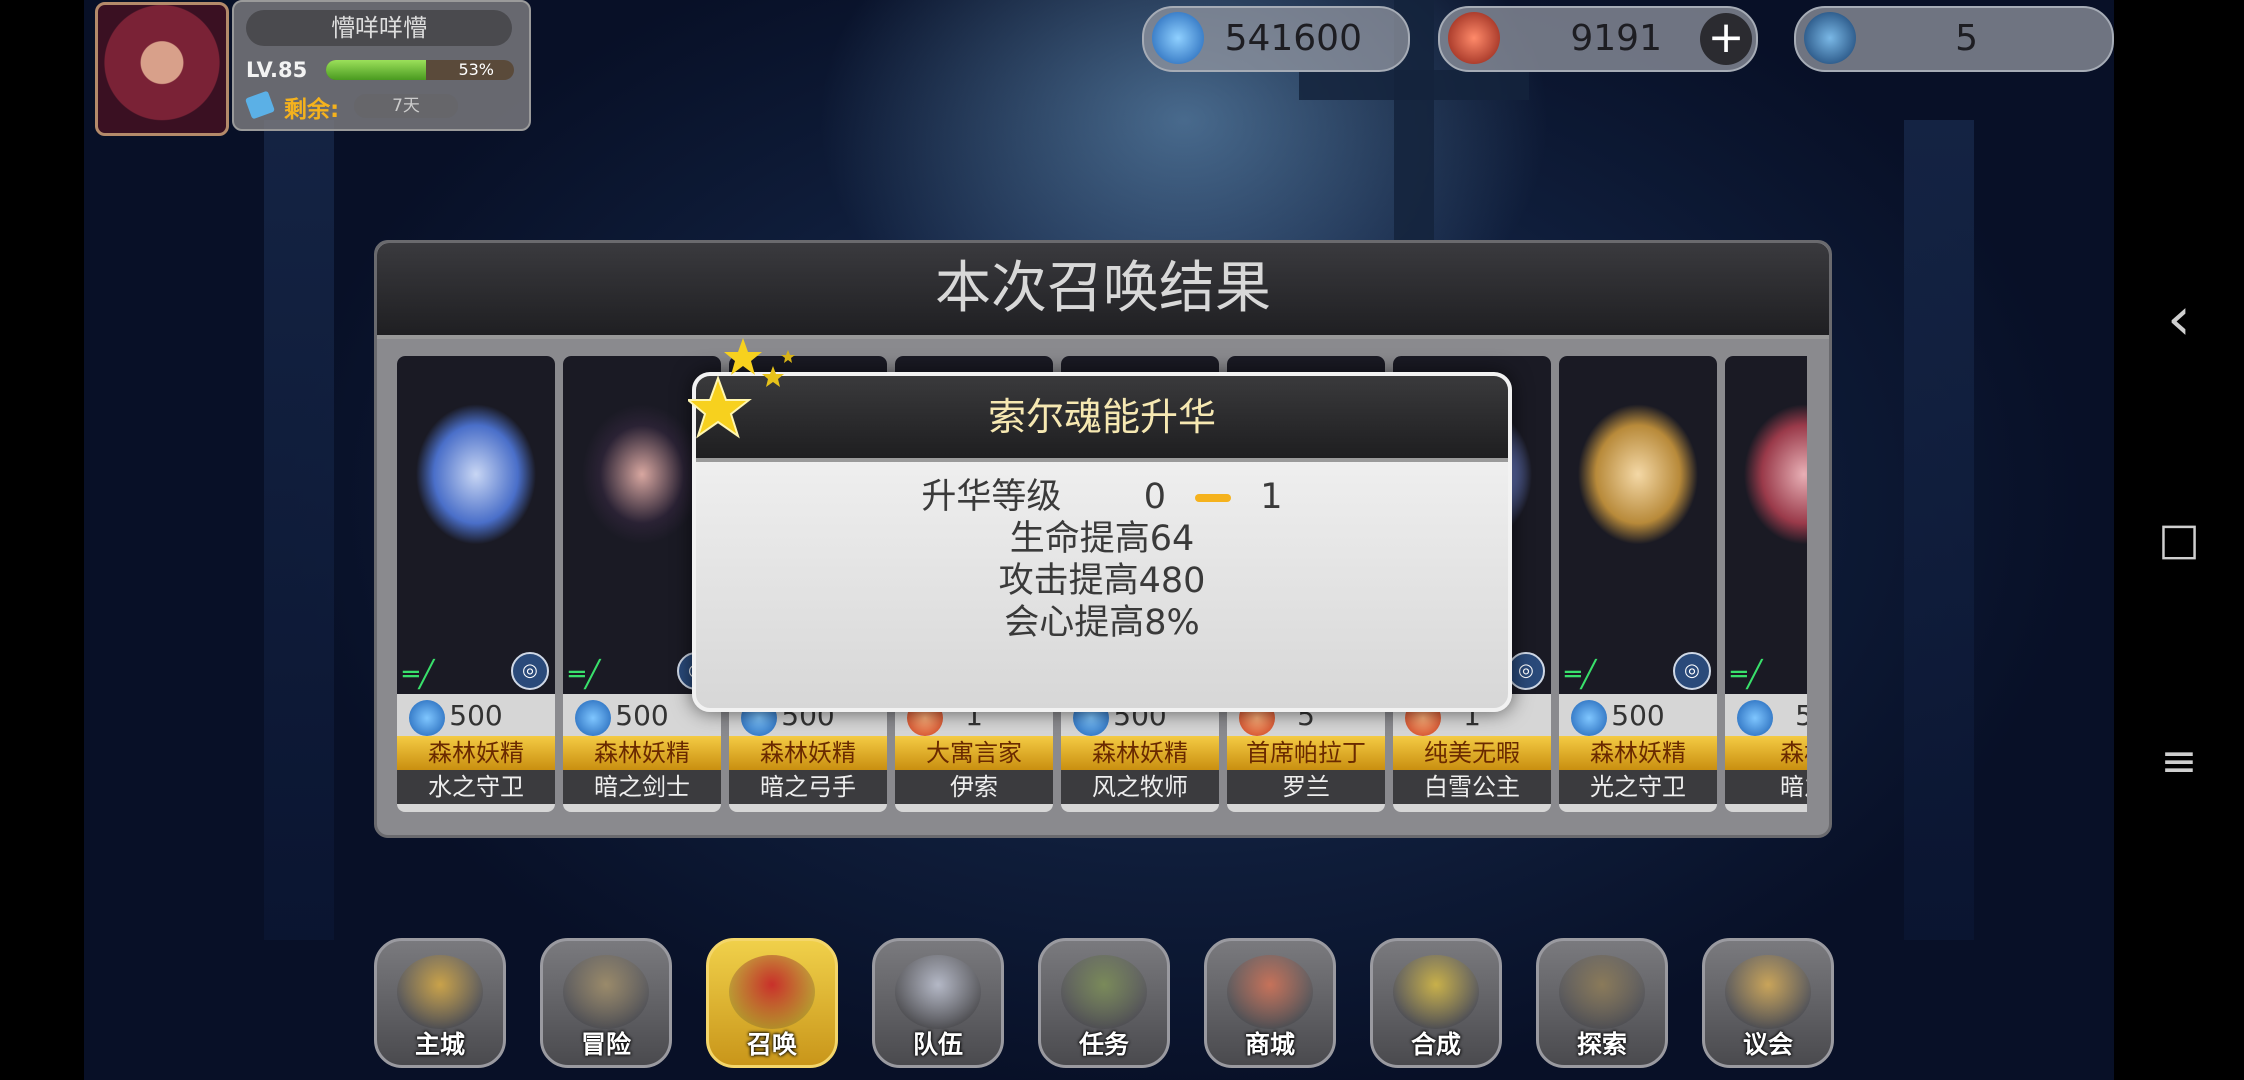 This screenshot has height=1080, width=2244. Describe the element at coordinates (1269, 1044) in the screenshot. I see `nav-label: 商城` at that location.